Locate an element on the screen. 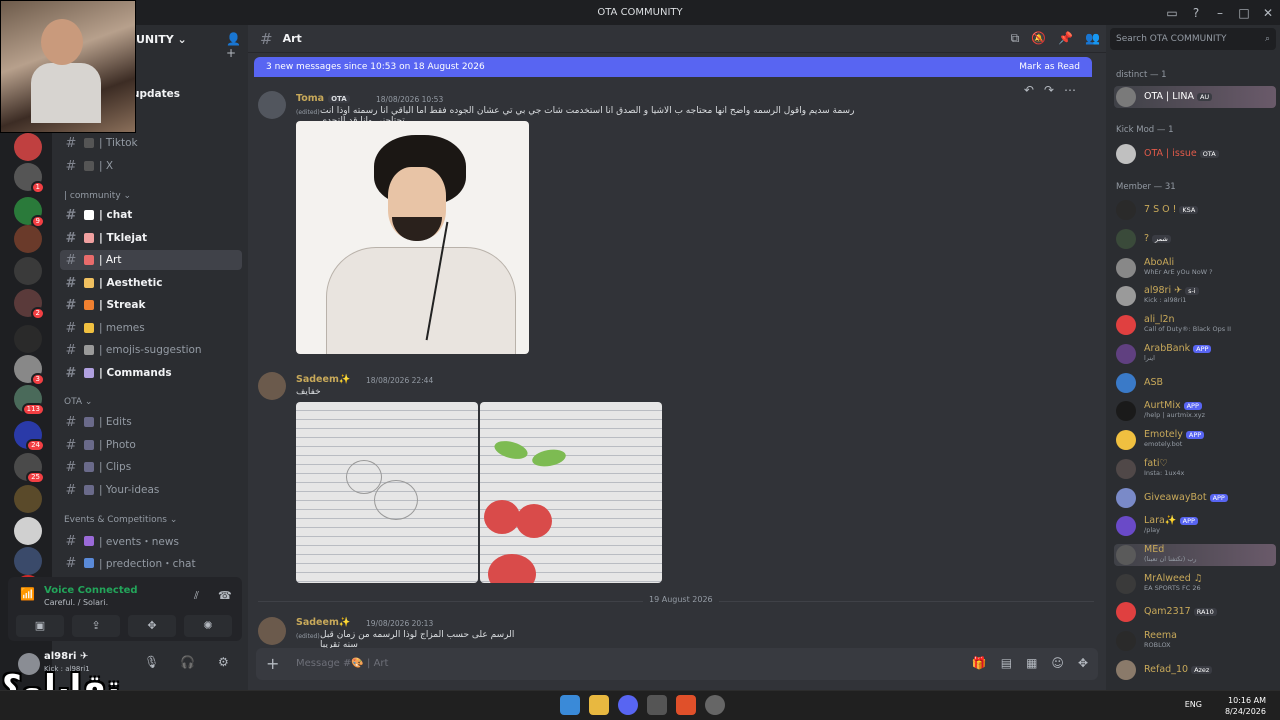 The width and height of the screenshot is (1280, 720). obs-icon is located at coordinates (657, 705).